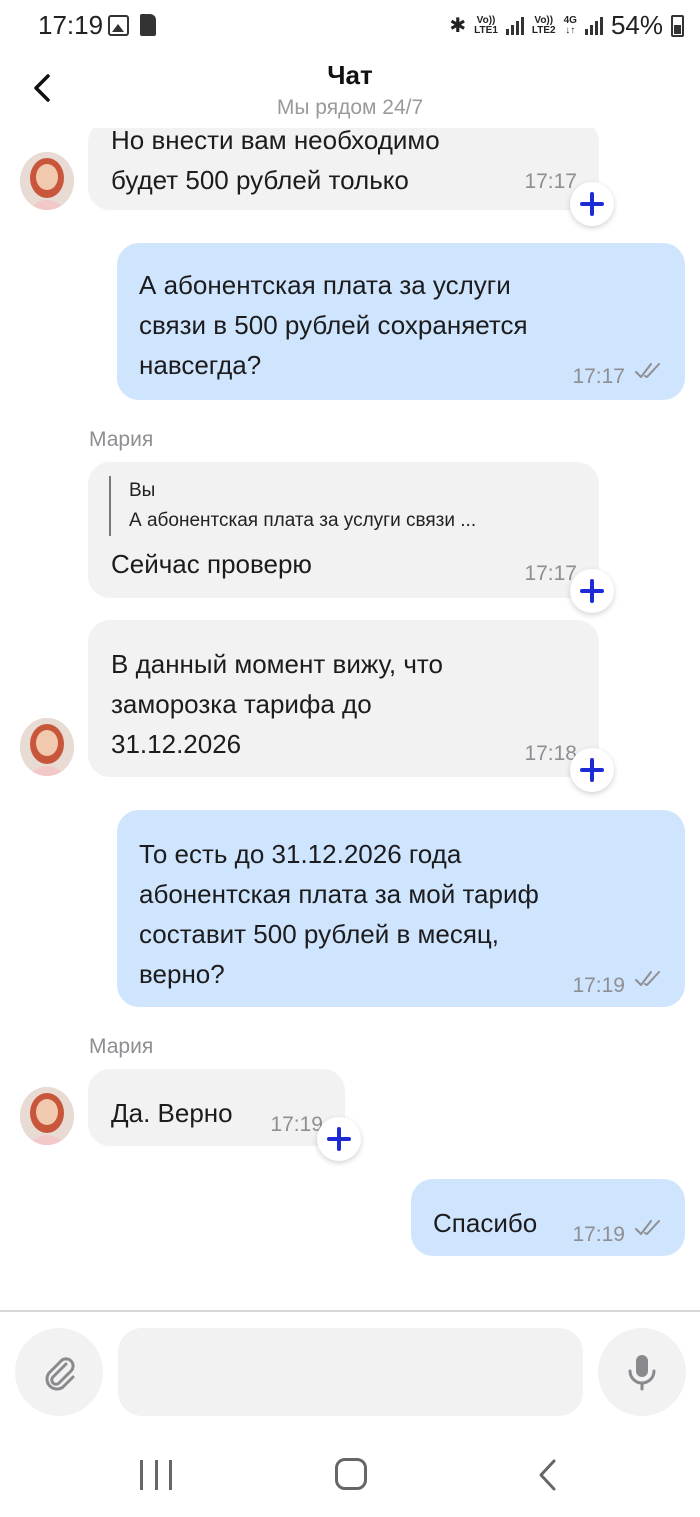 This screenshot has width=700, height=1517. What do you see at coordinates (547, 1475) in the screenshot?
I see `back-icon` at bounding box center [547, 1475].